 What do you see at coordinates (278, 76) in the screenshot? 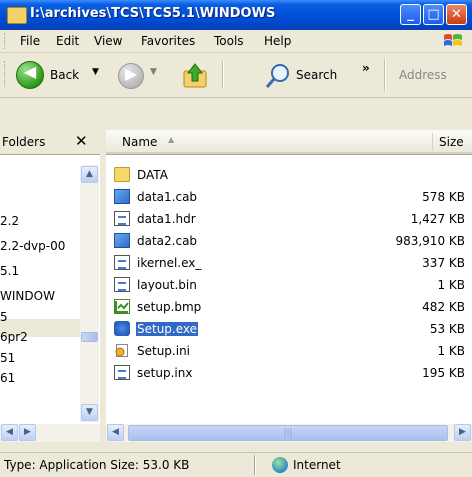
I see `search-magnifier-icon` at bounding box center [278, 76].